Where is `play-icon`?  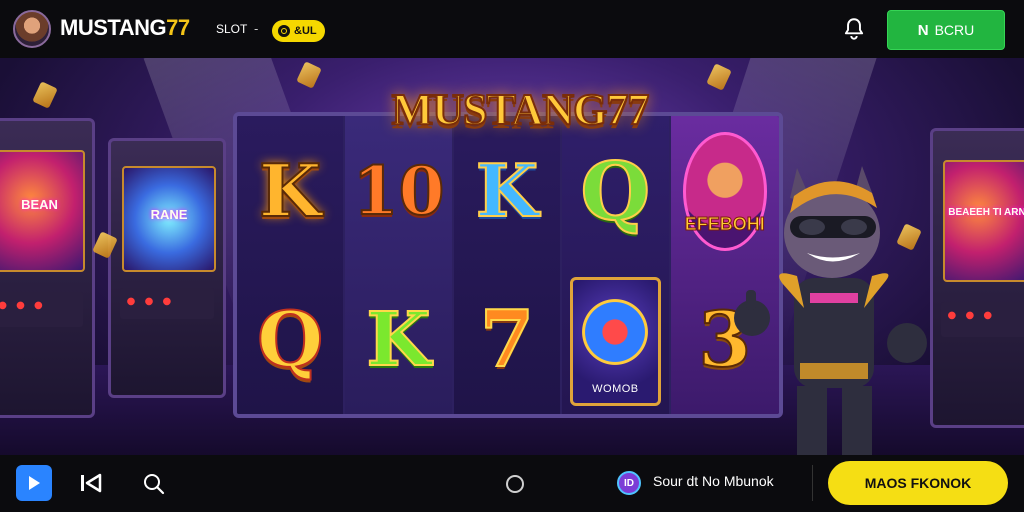
play-icon is located at coordinates (34, 483).